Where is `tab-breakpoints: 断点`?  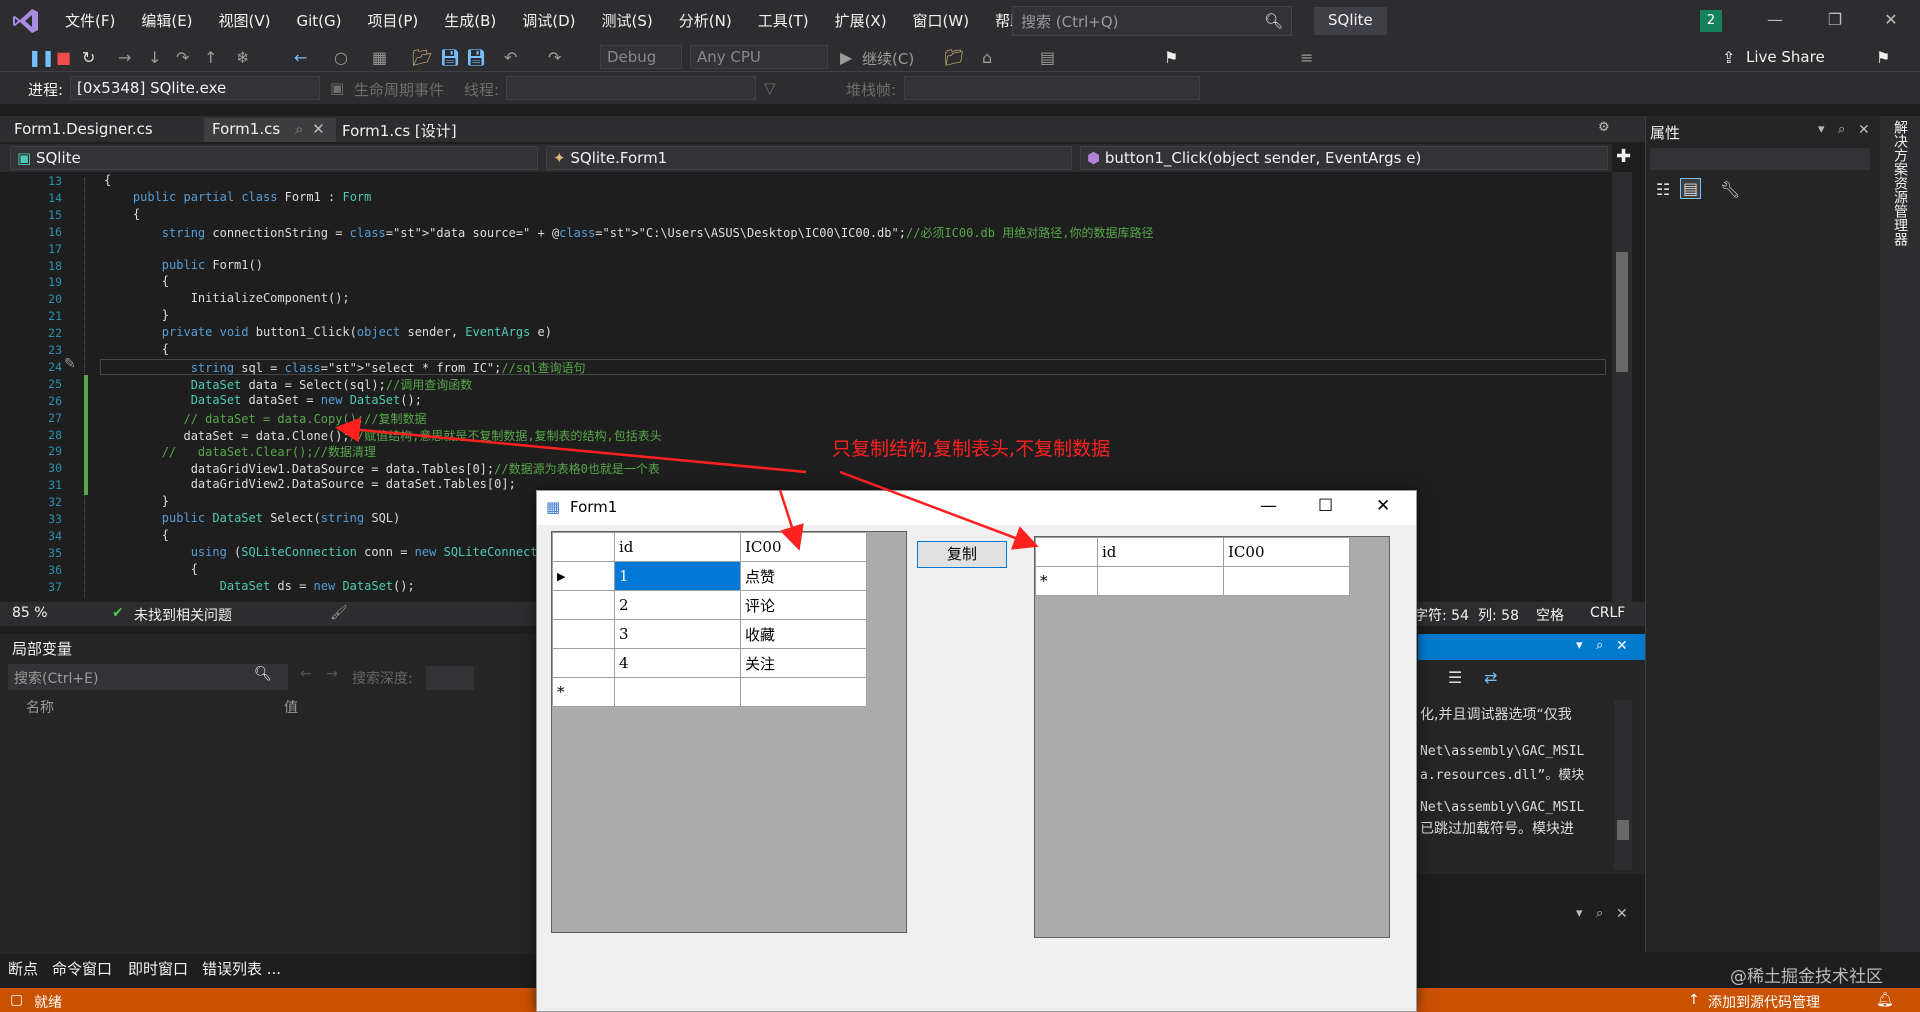
tab-breakpoints: 断点 is located at coordinates (23, 968).